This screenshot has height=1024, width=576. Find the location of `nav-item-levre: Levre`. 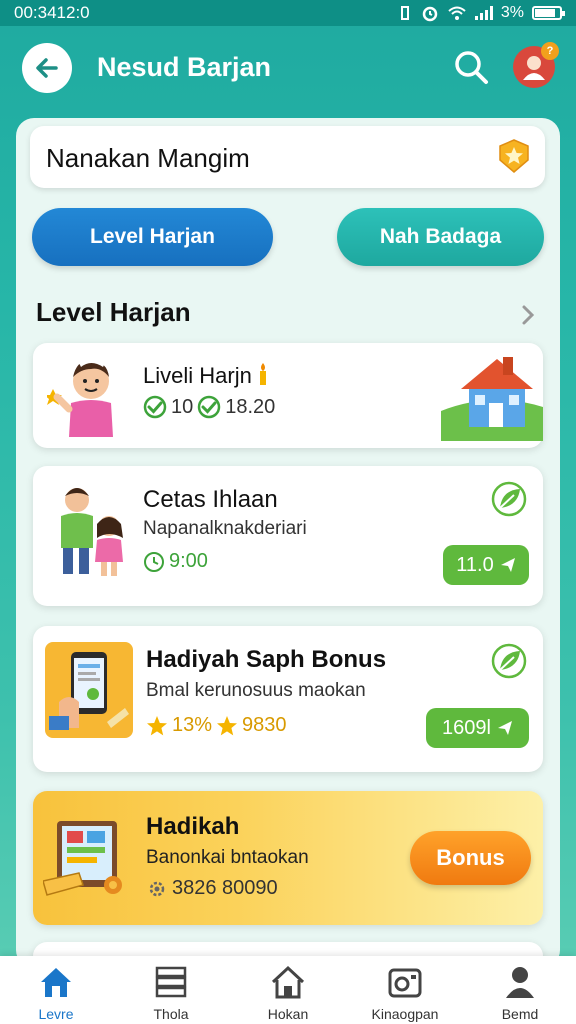

nav-item-levre: Levre is located at coordinates (56, 990).